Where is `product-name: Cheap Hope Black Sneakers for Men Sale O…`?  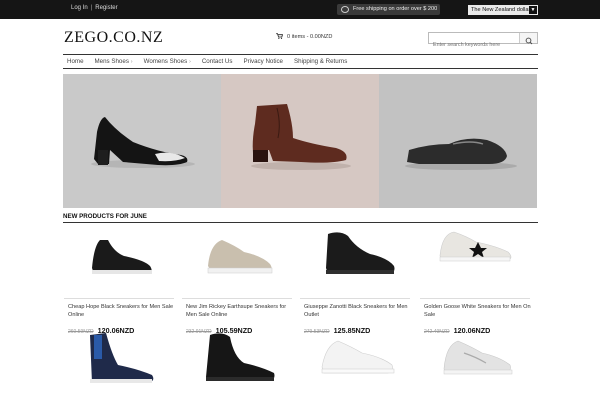
product-name: Cheap Hope Black Sneakers for Men Sale O… is located at coordinates (122, 311).